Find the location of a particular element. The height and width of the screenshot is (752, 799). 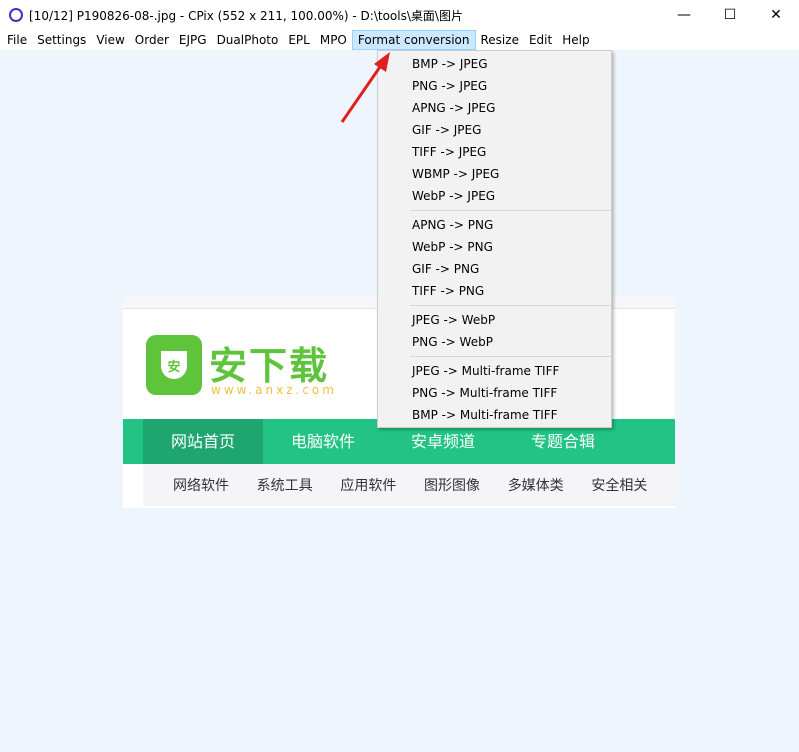

image-subnav: 网络软件 系统工具 应用软件 图形图像 多媒体类 安全相关 is located at coordinates (409, 485).